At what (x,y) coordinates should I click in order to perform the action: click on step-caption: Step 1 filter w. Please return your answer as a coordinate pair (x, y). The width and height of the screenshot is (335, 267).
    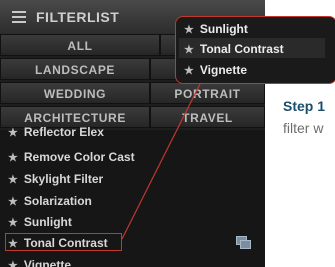
    Looking at the image, I should click on (304, 117).